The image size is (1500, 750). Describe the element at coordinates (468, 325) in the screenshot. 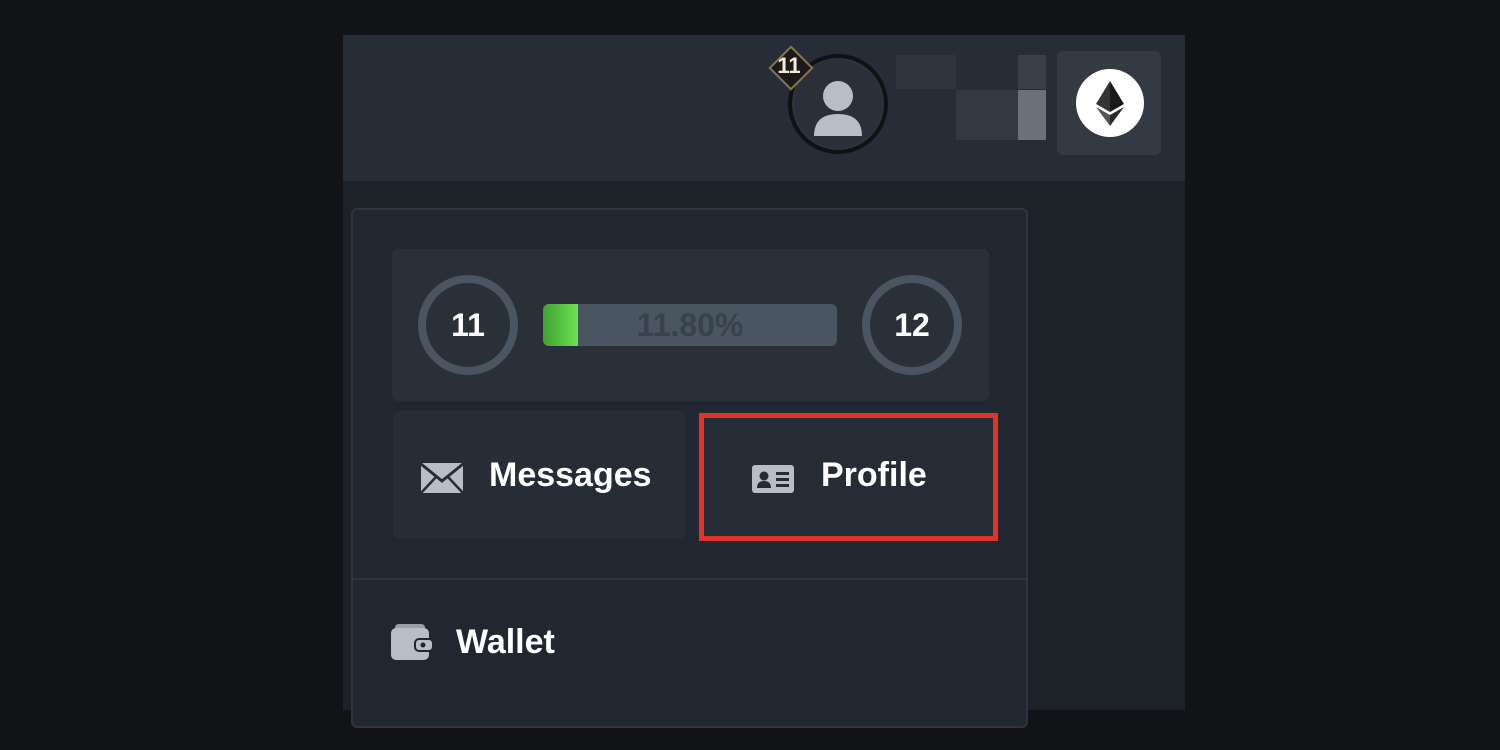

I see `current-level-ring: 11` at that location.